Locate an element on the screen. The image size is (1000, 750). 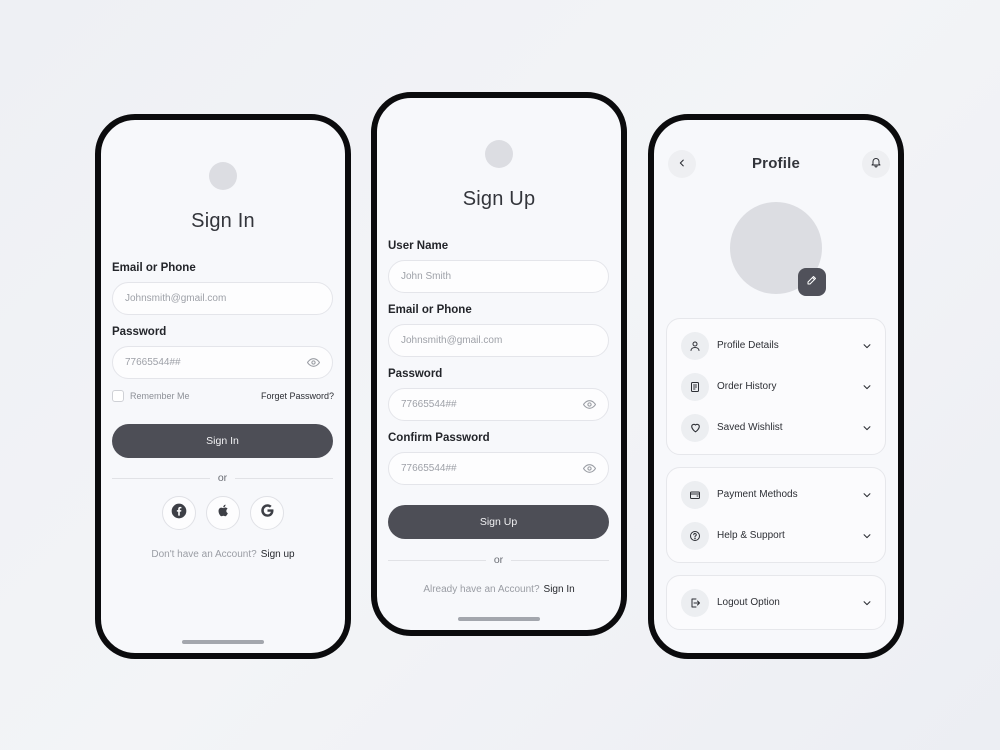
confirm-password-field: 77665544## is located at coordinates (498, 468).